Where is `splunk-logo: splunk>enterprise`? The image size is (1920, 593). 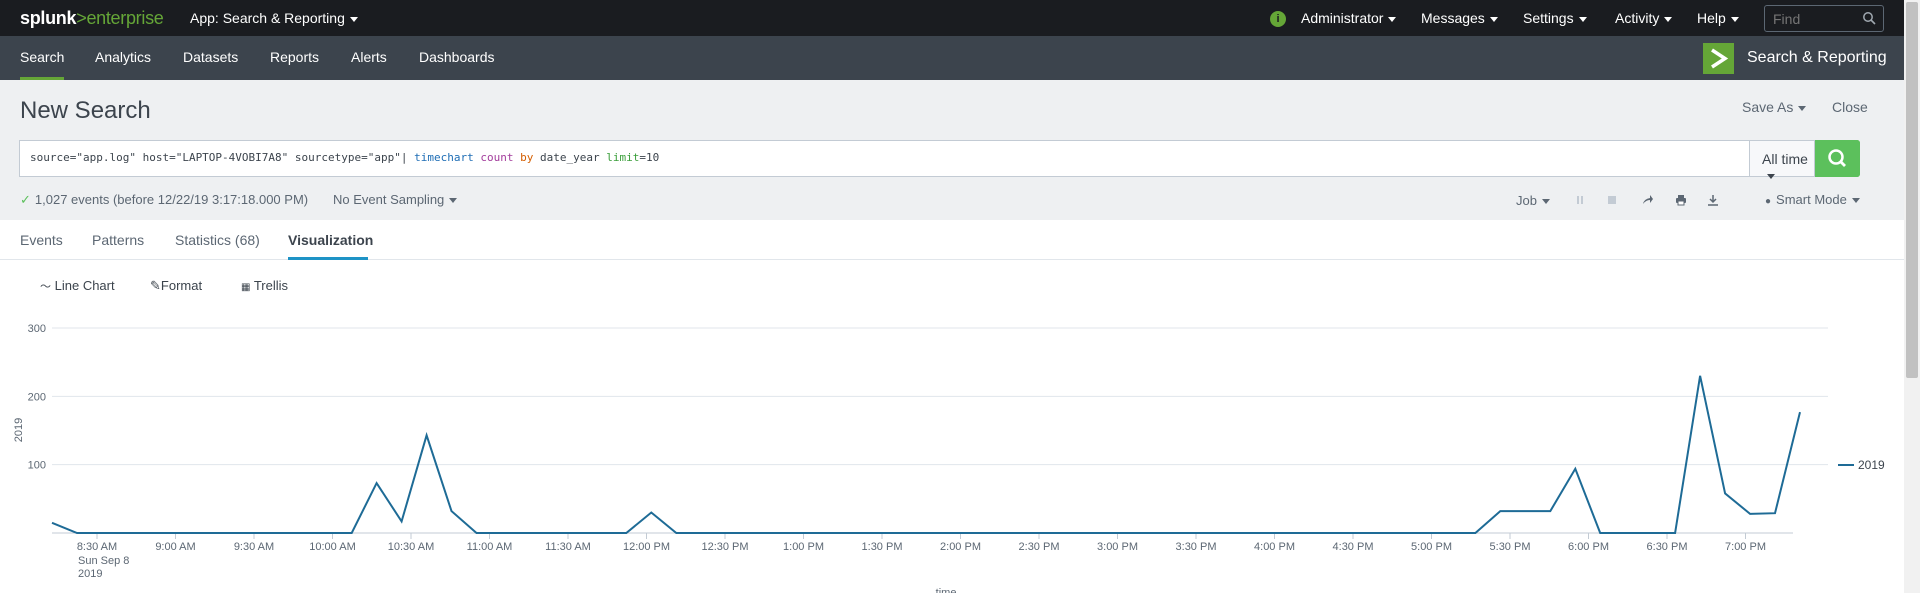 splunk-logo: splunk>enterprise is located at coordinates (92, 18).